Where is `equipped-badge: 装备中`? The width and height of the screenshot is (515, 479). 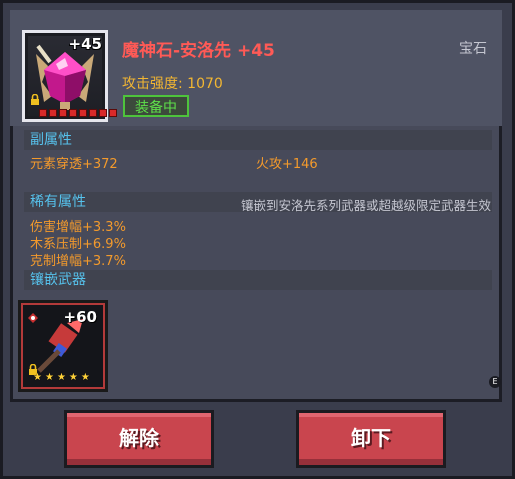 equipped-badge: 装备中 is located at coordinates (156, 106).